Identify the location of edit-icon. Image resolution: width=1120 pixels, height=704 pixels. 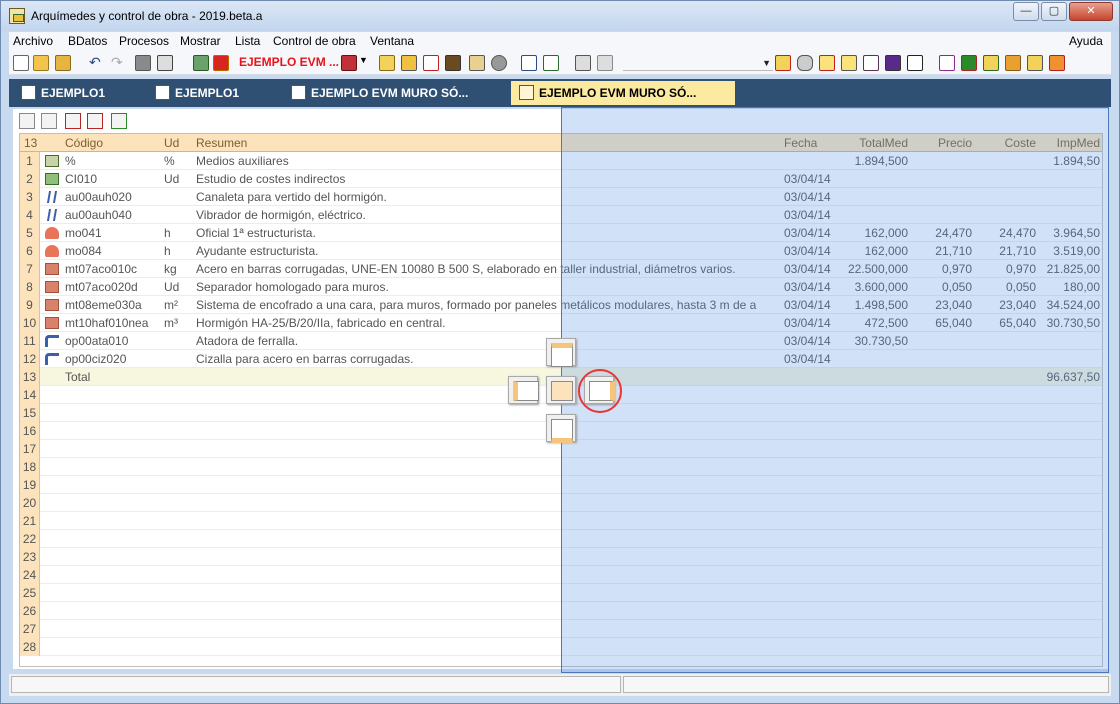
(27, 121).